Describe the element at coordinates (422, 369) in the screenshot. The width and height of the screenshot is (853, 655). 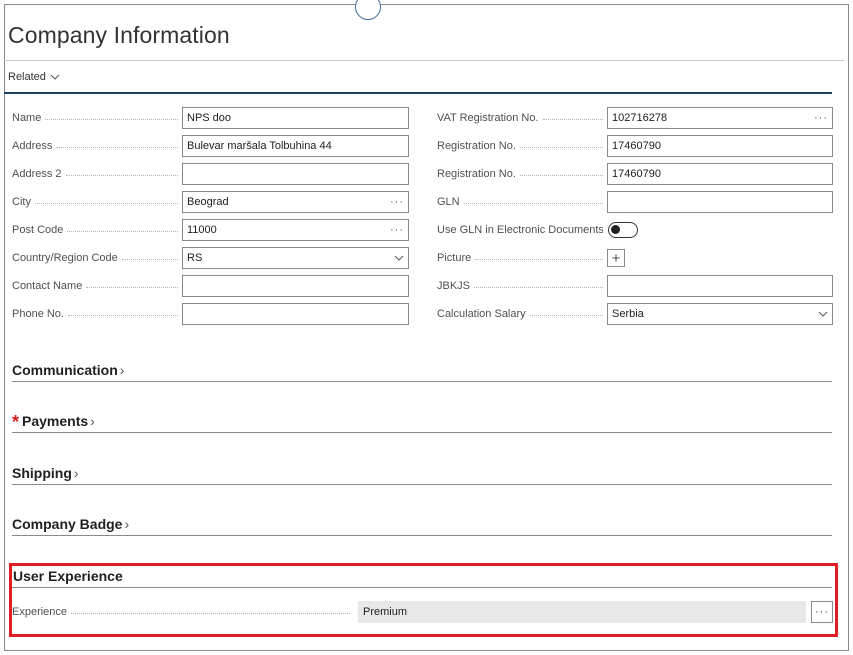
I see `fasttab-communication: Communication ›` at that location.